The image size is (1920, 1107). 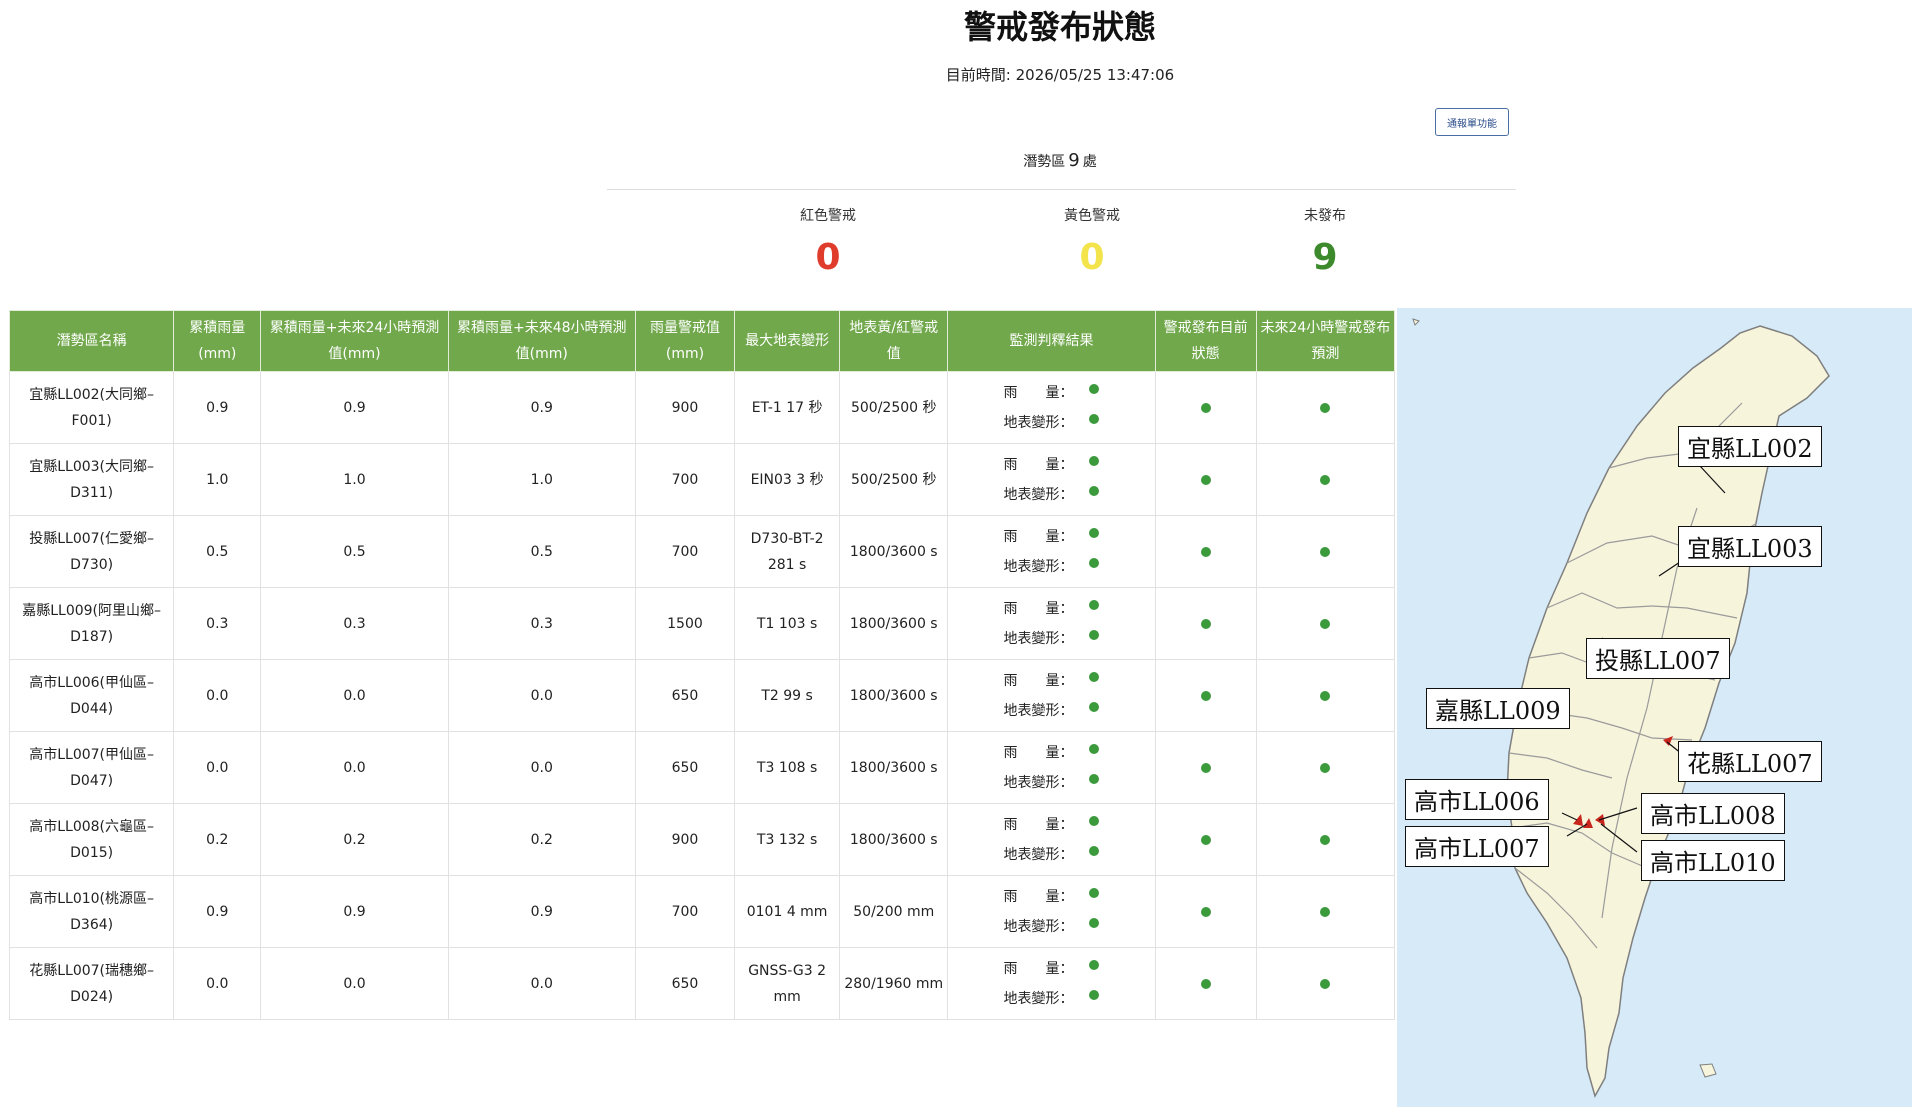 I want to click on cell-deformation-alert: 500/2500 秒, so click(x=894, y=479).